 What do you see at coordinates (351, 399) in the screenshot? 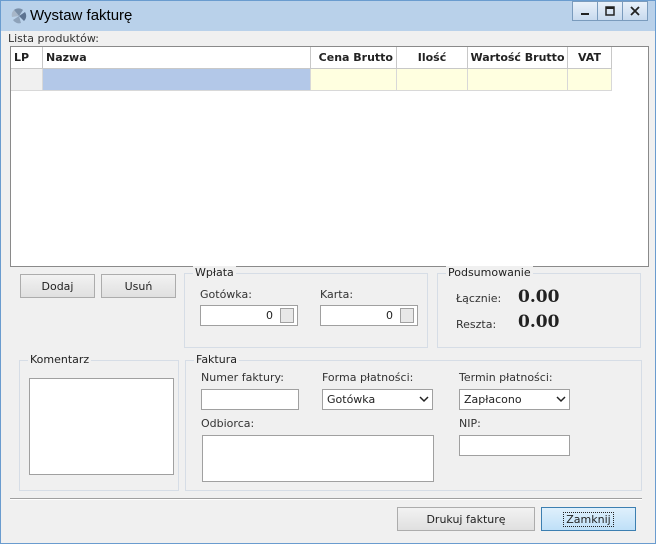
I see `payment-form-value: Gotówka` at bounding box center [351, 399].